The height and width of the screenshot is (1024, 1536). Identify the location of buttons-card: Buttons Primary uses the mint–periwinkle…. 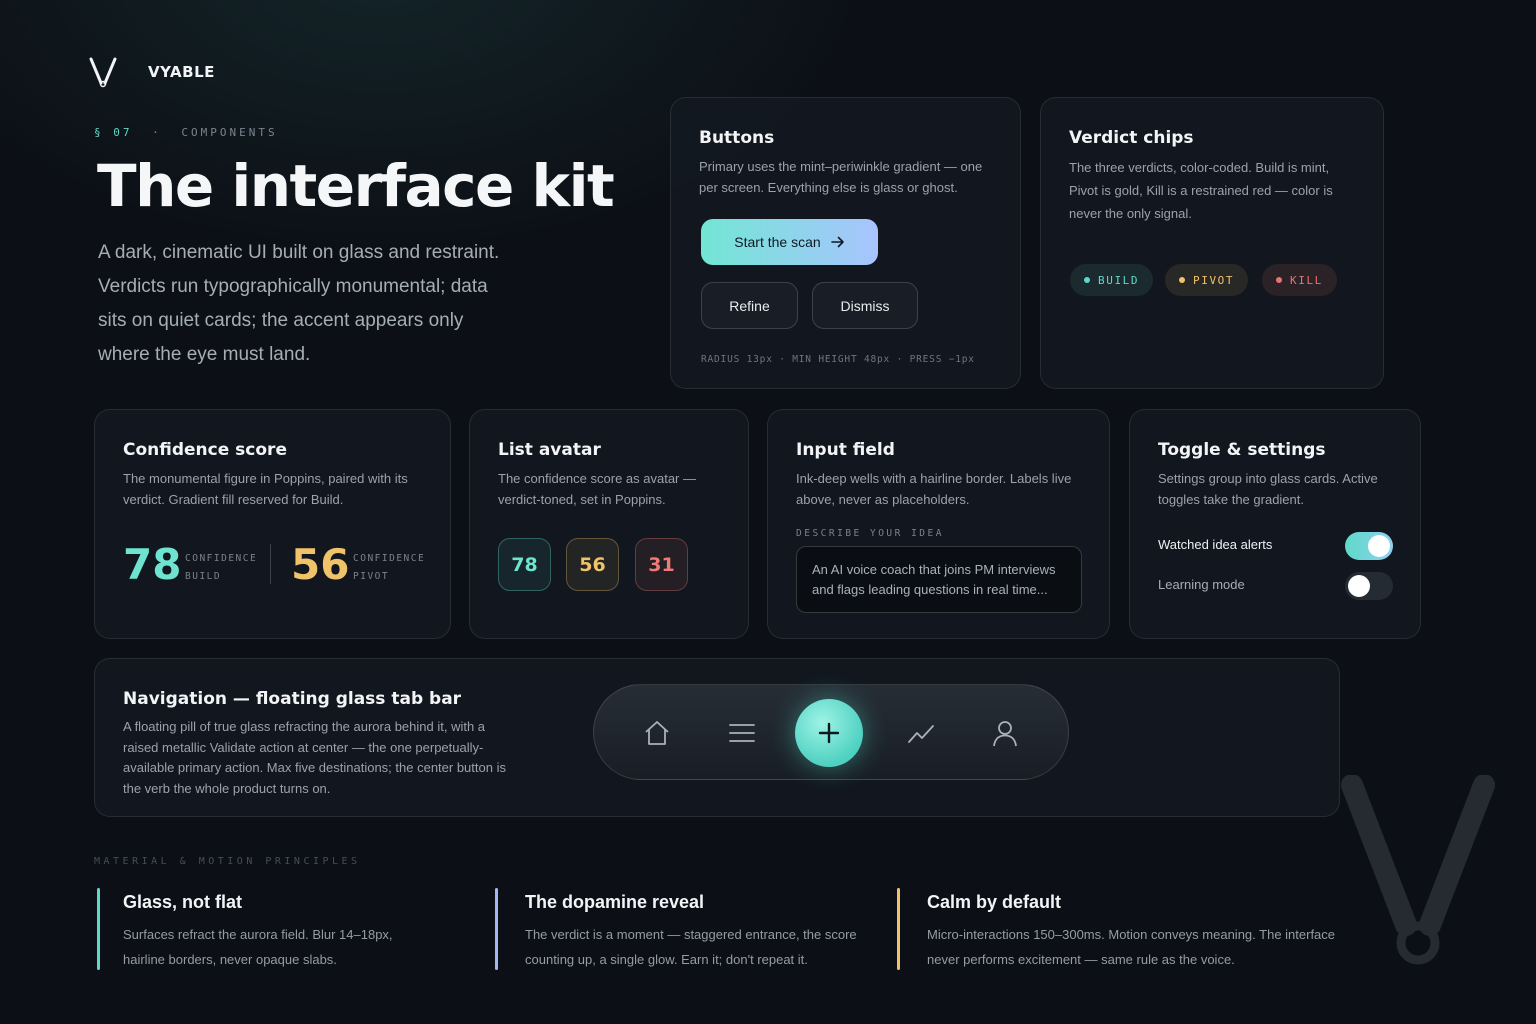
(845, 243).